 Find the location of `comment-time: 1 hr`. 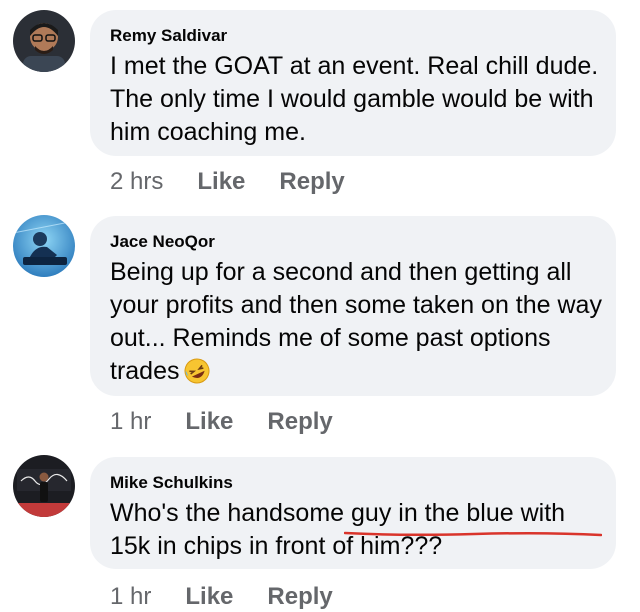

comment-time: 1 hr is located at coordinates (130, 422).